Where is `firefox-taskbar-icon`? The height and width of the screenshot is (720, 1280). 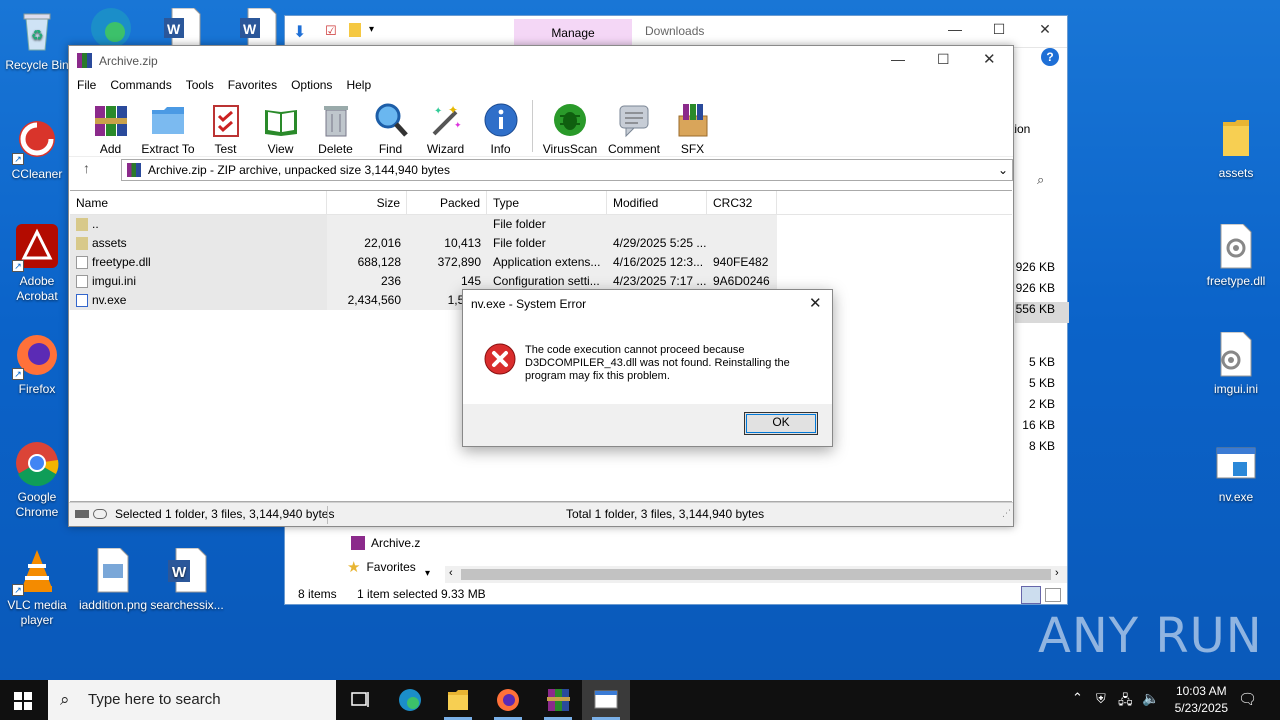
firefox-taskbar-icon is located at coordinates (508, 700).